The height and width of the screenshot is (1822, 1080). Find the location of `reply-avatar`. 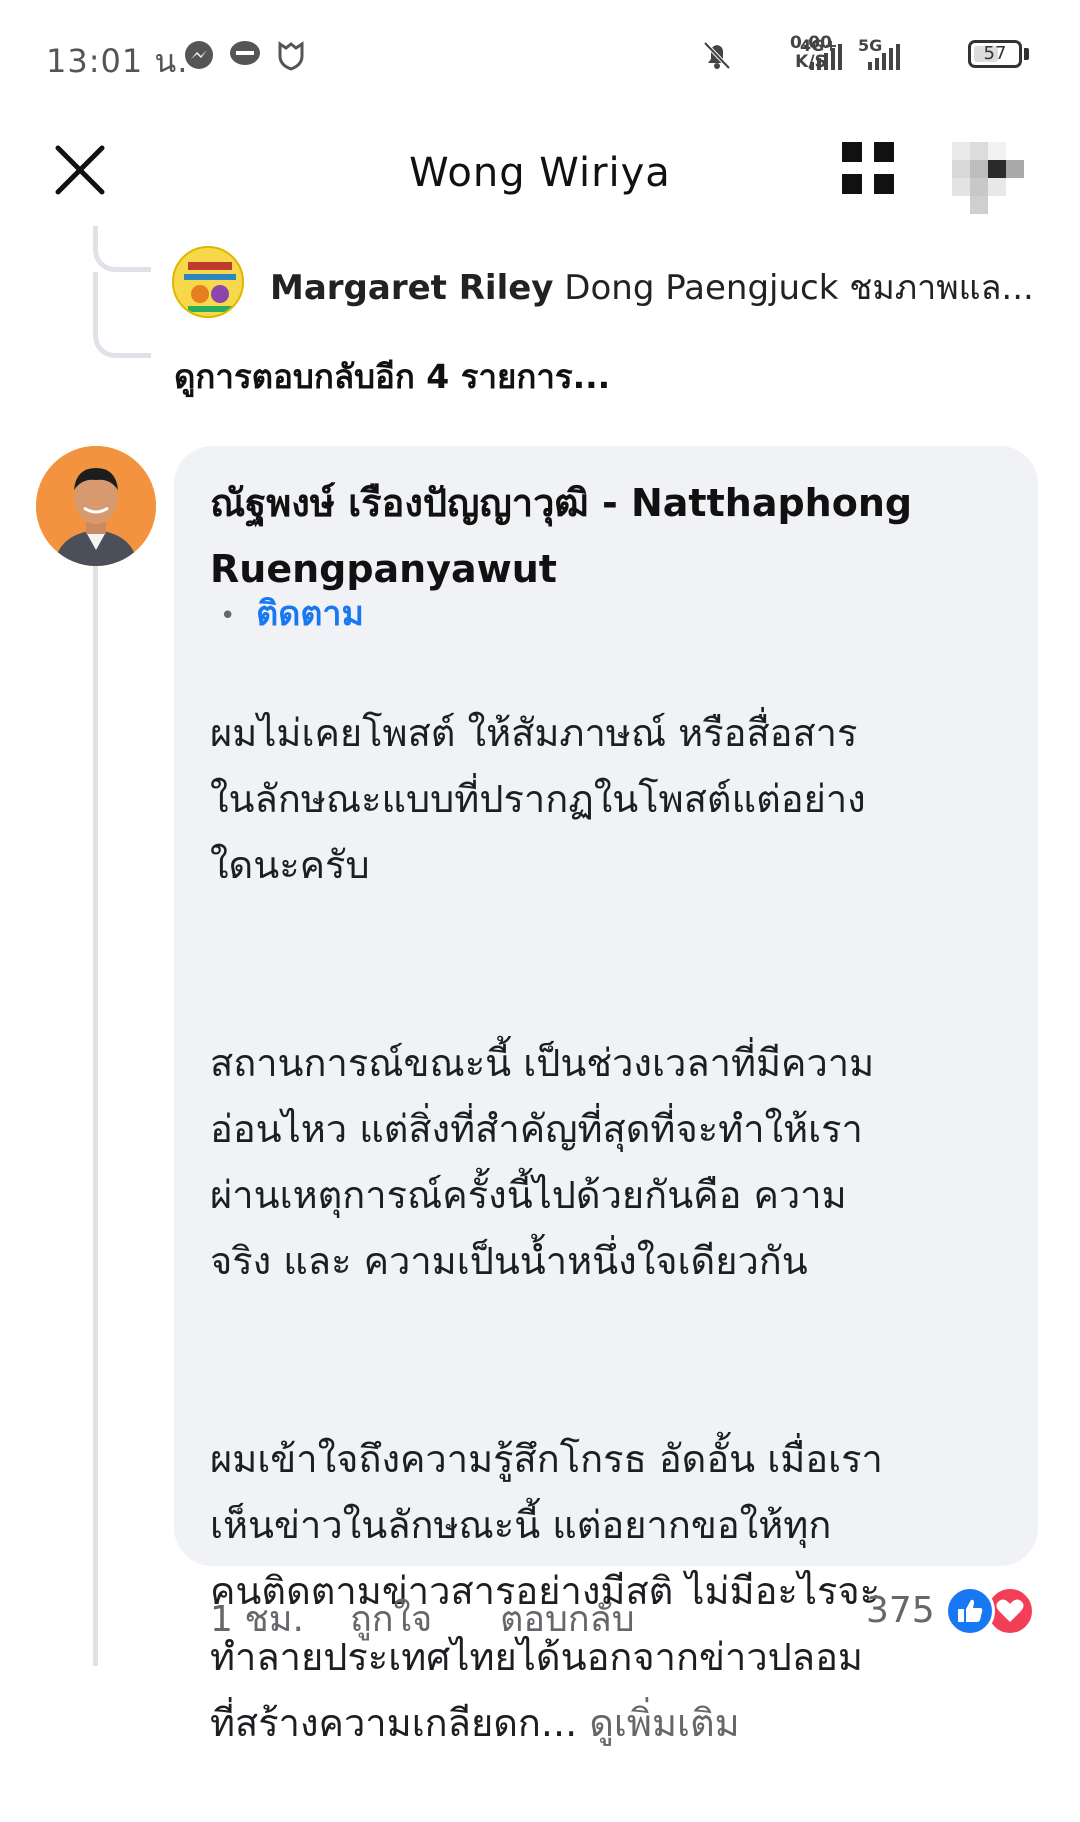

reply-avatar is located at coordinates (208, 282).